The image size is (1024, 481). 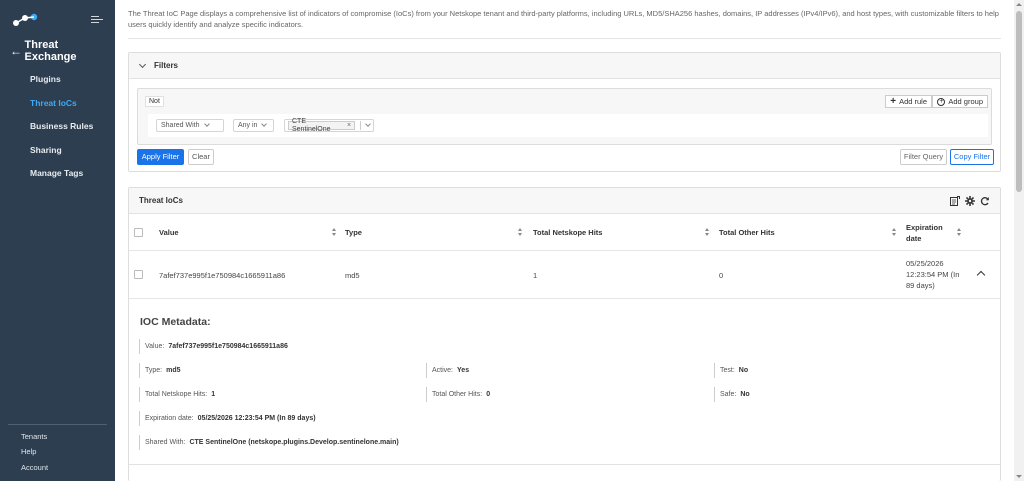 What do you see at coordinates (721, 275) in the screenshot?
I see `cell-other-hits: 0` at bounding box center [721, 275].